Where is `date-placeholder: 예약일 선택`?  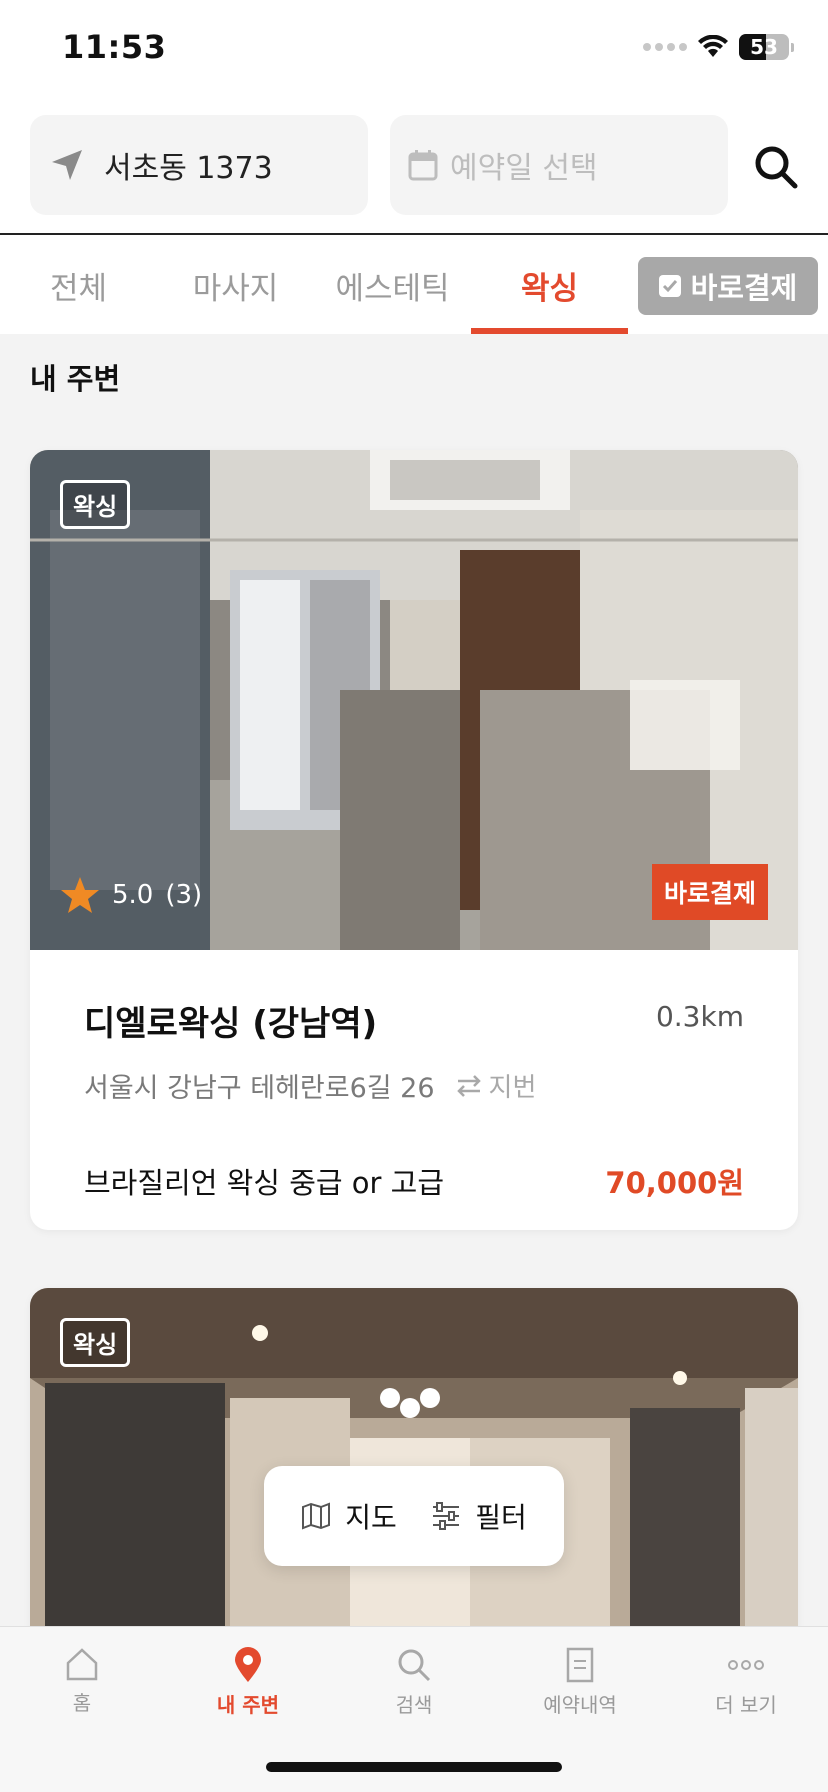
date-placeholder: 예약일 선택 is located at coordinates (524, 168).